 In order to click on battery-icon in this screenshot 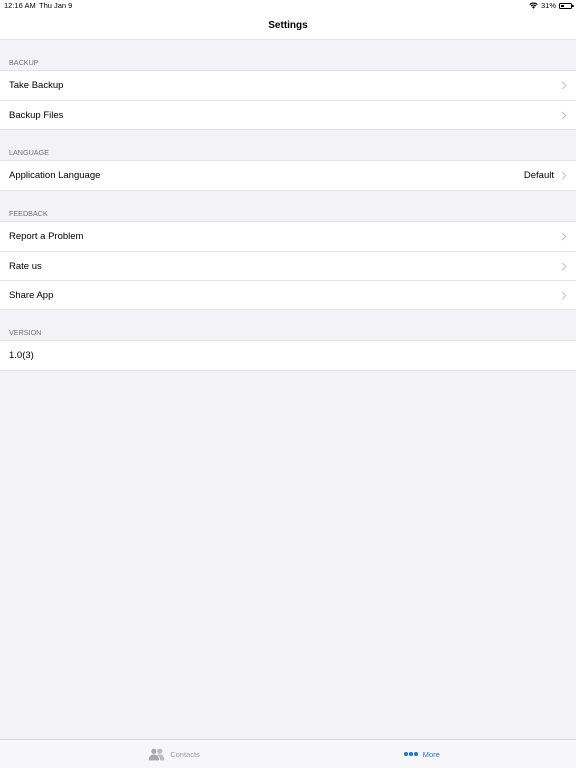, I will do `click(566, 5)`.